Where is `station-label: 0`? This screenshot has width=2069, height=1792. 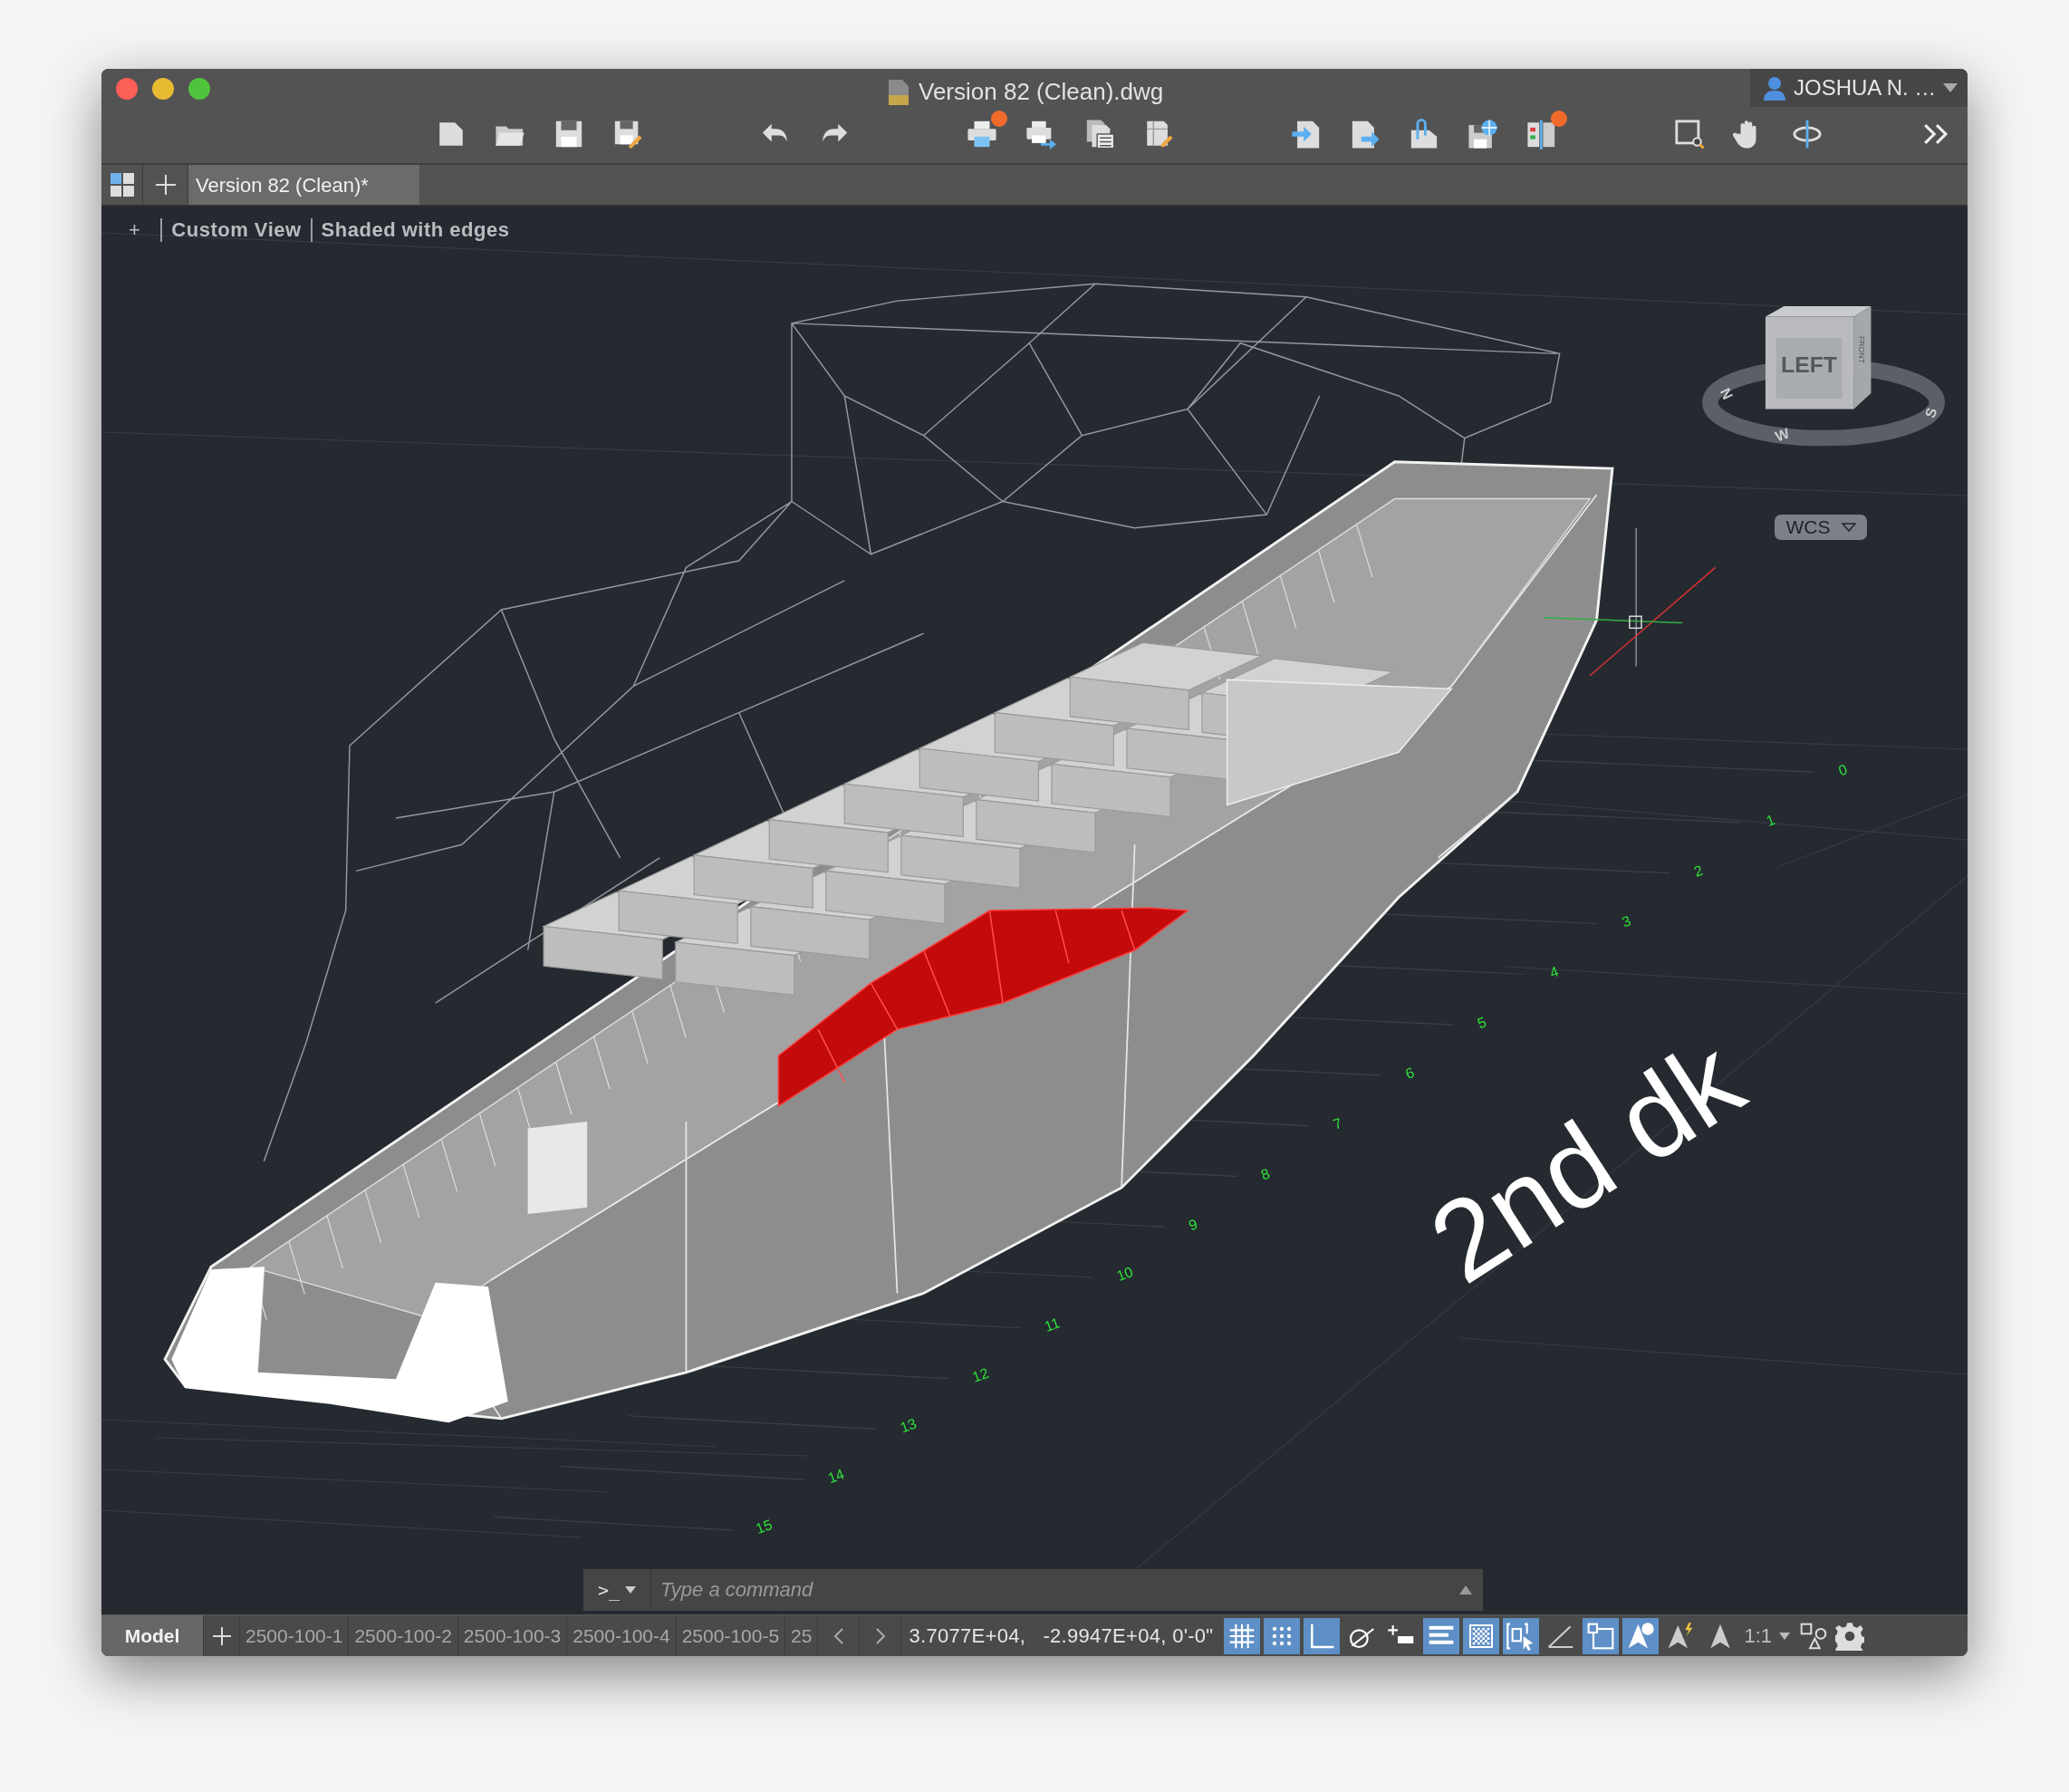
station-label: 0 is located at coordinates (1842, 769).